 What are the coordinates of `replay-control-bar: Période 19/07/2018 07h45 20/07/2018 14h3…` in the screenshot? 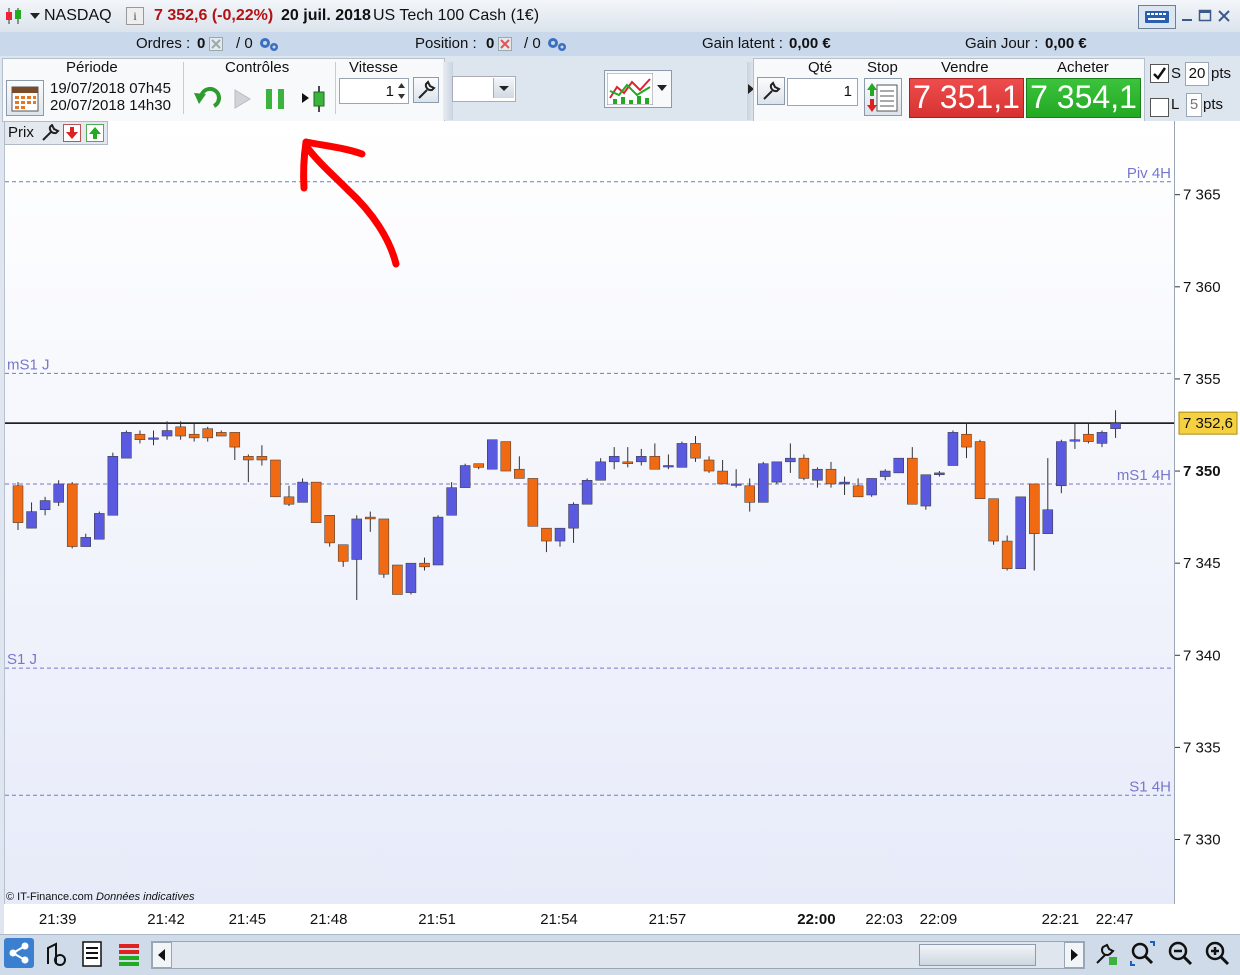 It's located at (620, 89).